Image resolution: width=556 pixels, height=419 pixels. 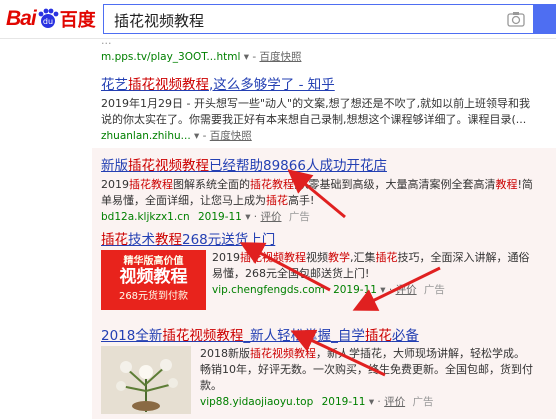 What do you see at coordinates (328, 290) in the screenshot?
I see `result-url-line: vip.chengfengds.com 2019-11 ▾ · 评价 广告` at bounding box center [328, 290].